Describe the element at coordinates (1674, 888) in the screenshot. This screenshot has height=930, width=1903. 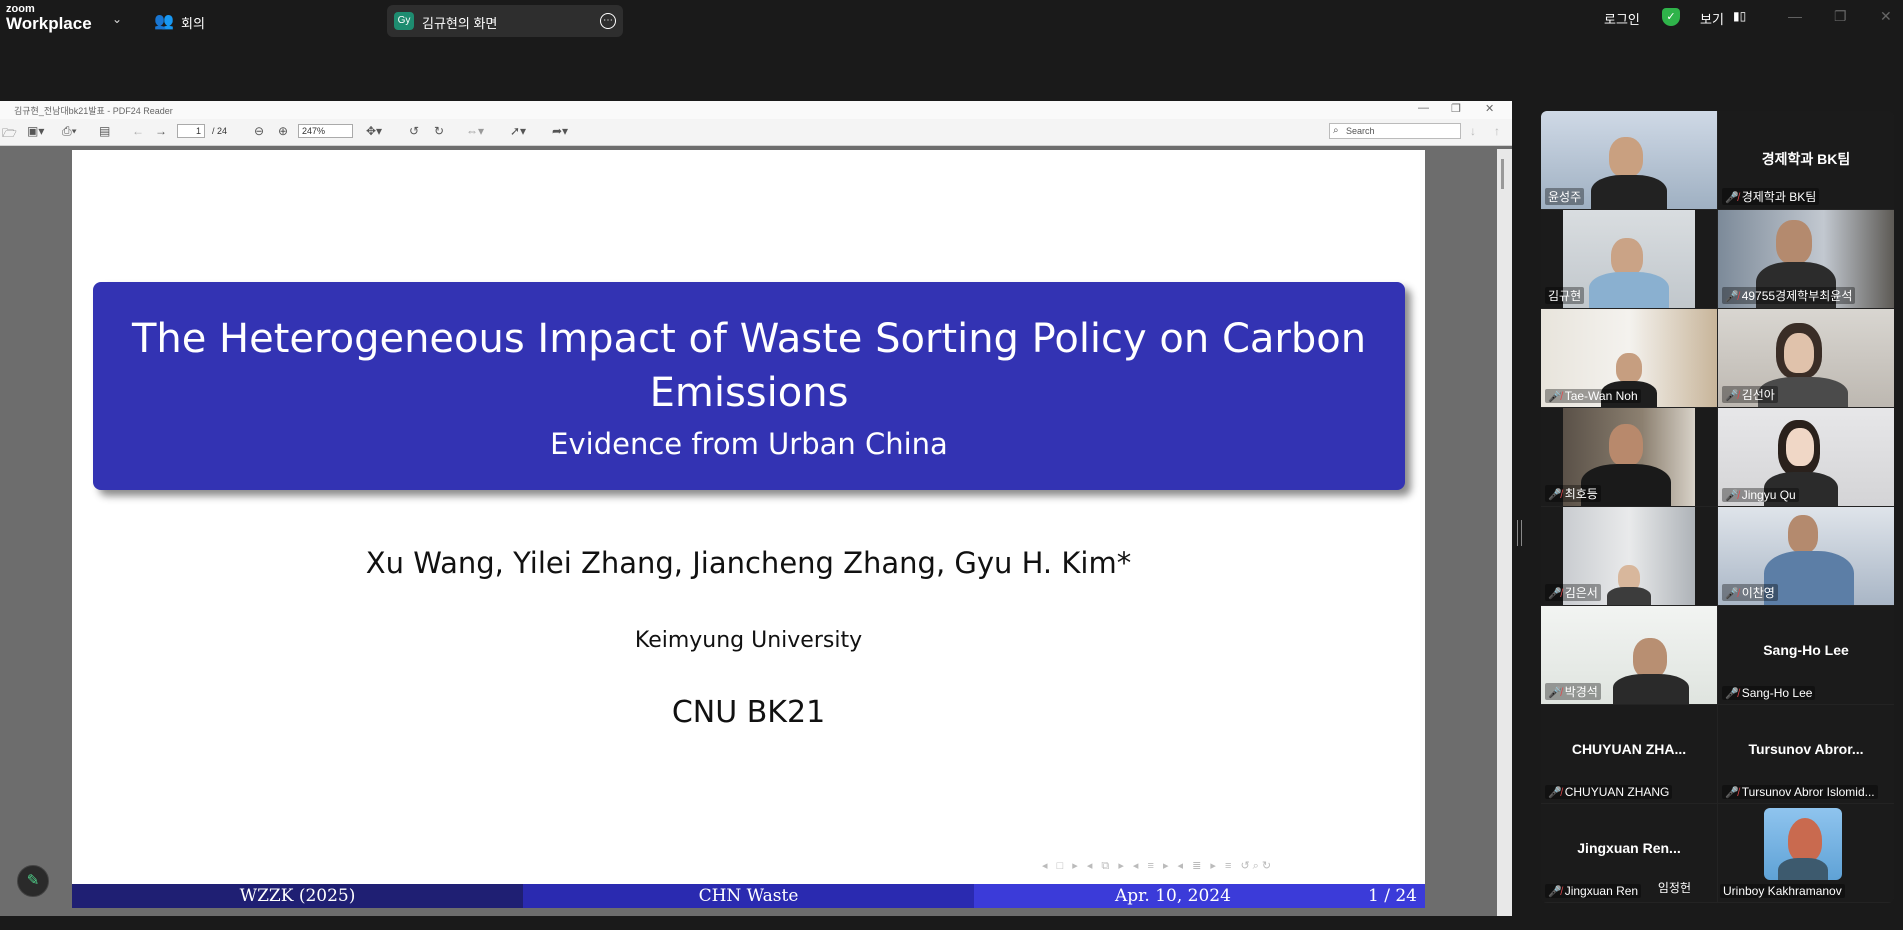
I see `participant-name-extra: 임정헌` at that location.